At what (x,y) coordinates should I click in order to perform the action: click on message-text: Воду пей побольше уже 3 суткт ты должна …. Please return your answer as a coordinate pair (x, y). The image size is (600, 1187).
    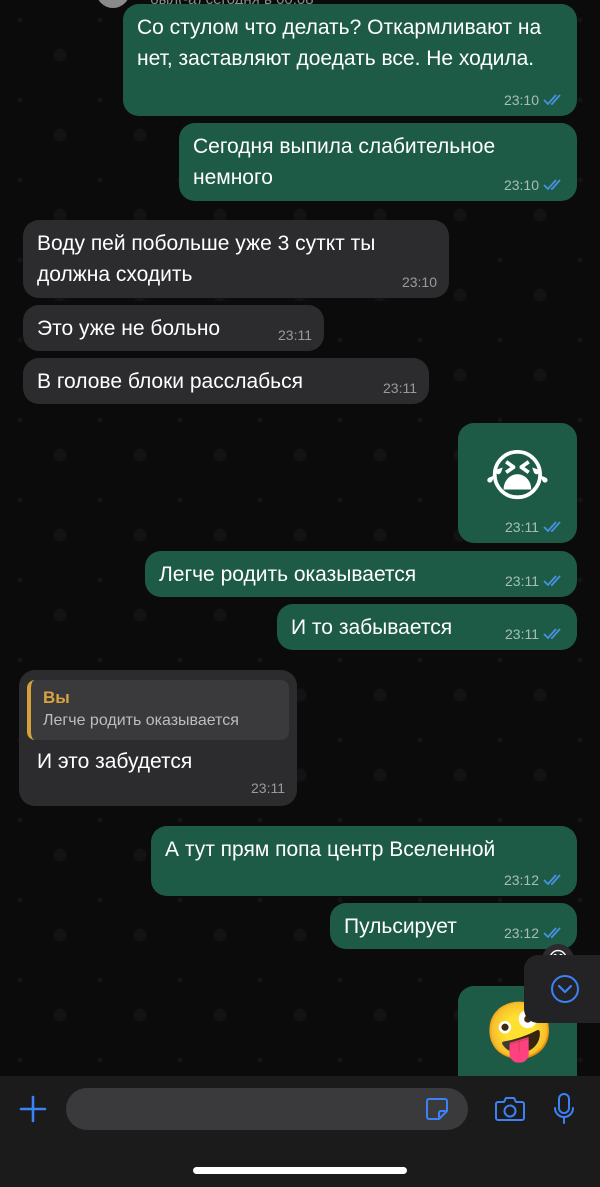
    Looking at the image, I should click on (206, 259).